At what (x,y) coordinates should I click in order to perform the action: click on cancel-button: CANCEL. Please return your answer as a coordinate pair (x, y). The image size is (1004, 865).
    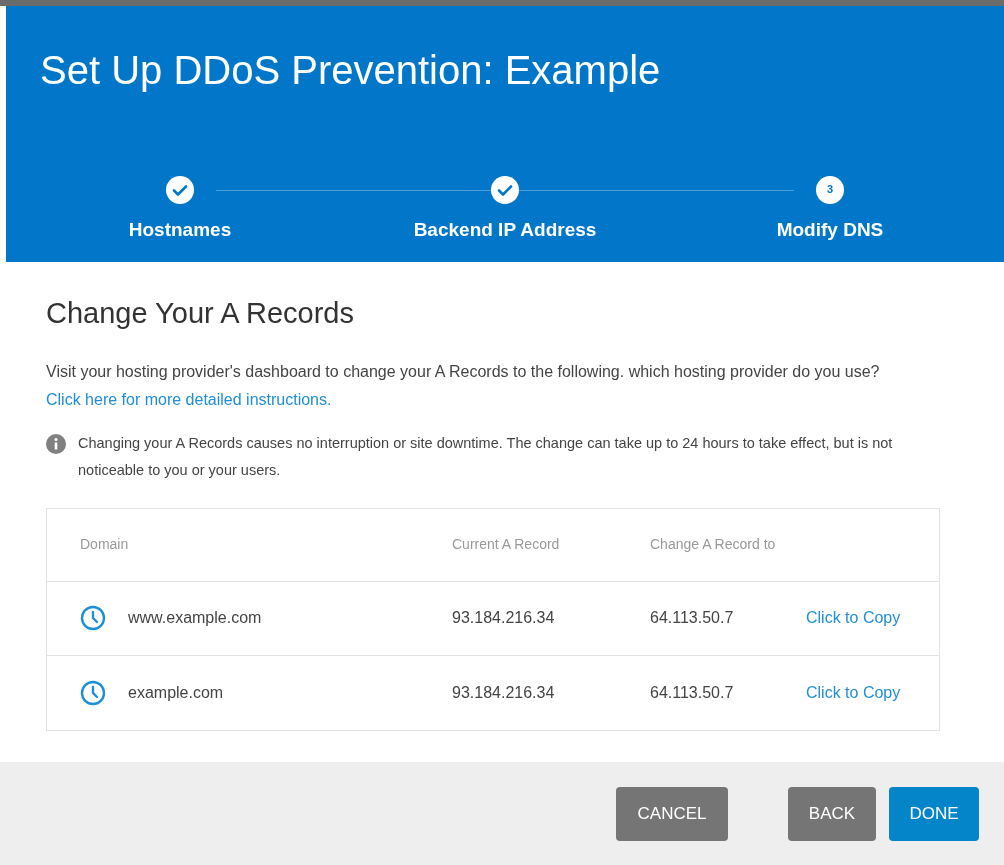
    Looking at the image, I should click on (672, 813).